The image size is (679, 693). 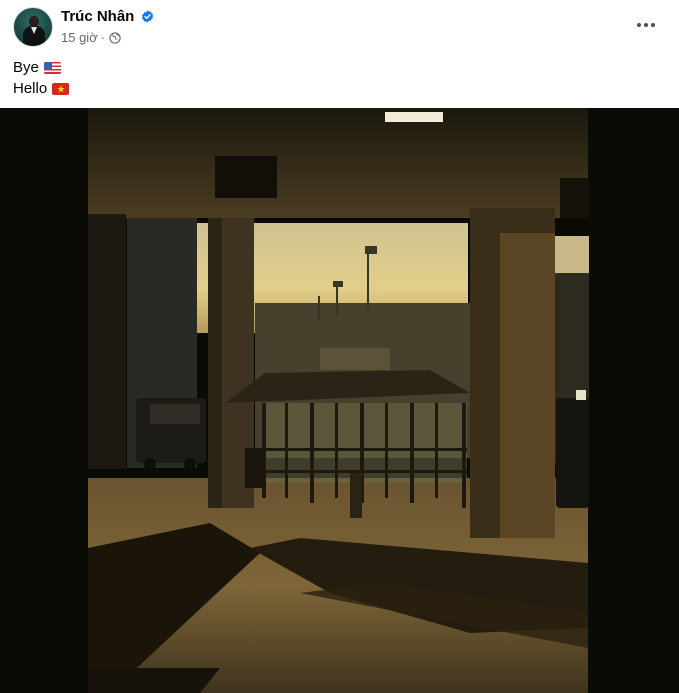 What do you see at coordinates (79, 38) in the screenshot?
I see `post-timestamp: 15 giờ` at bounding box center [79, 38].